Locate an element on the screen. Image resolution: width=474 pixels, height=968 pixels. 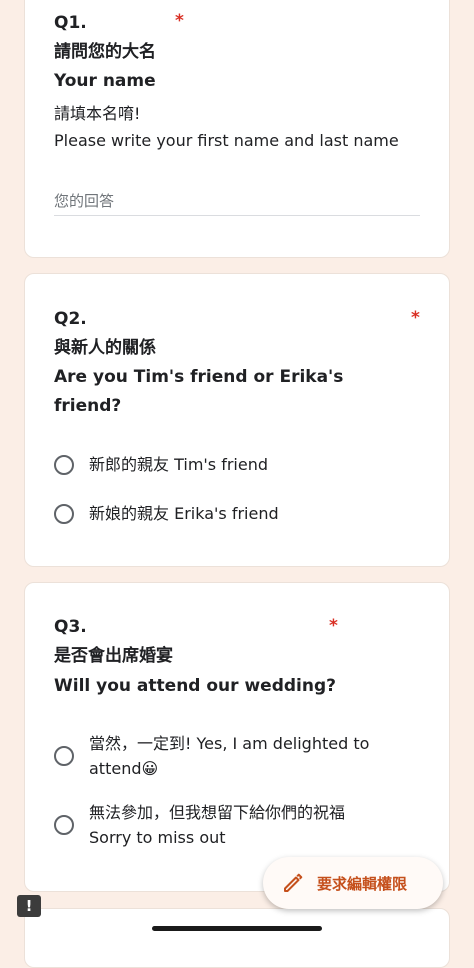
q3-option-miss: 無法參加，但我想留下給你們的祝福 Sorry to miss out is located at coordinates (241, 825).